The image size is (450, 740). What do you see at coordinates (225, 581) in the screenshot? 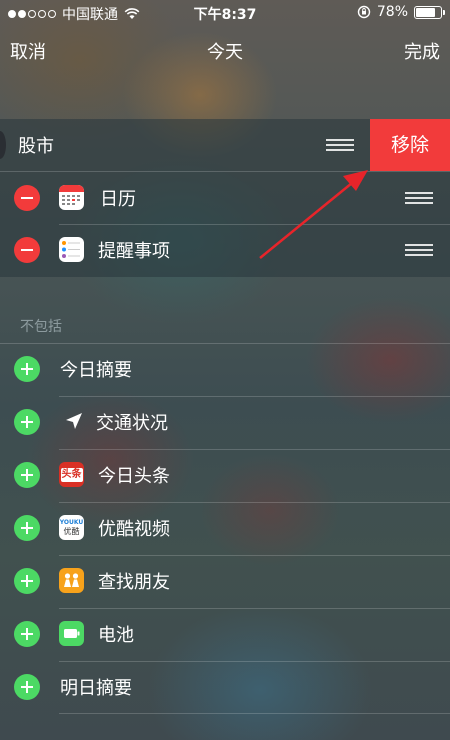
I see `widget-row-find-friends: 查找朋友` at bounding box center [225, 581].